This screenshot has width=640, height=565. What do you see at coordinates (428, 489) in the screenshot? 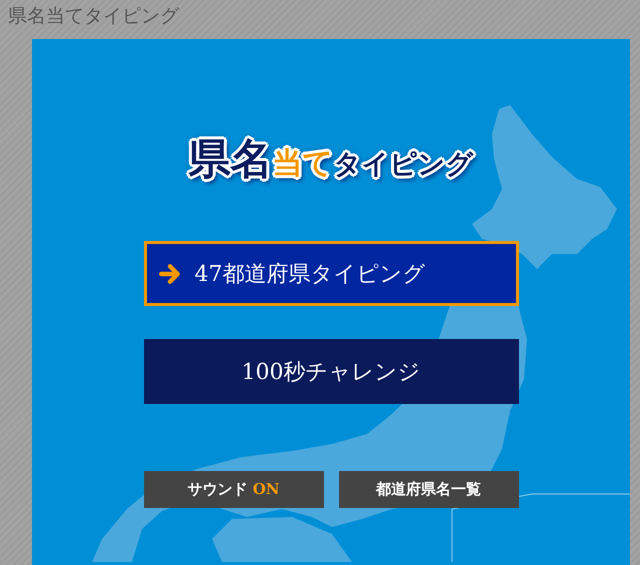
I see `list-button: 都道府県名一覧` at bounding box center [428, 489].